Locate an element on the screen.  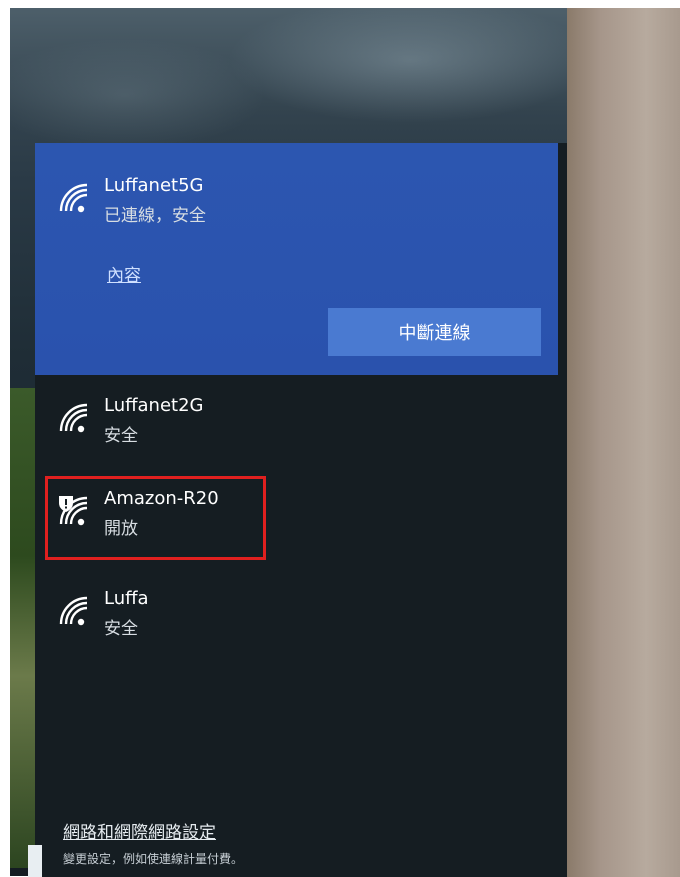
wifi-open-warning-icon is located at coordinates (74, 511).